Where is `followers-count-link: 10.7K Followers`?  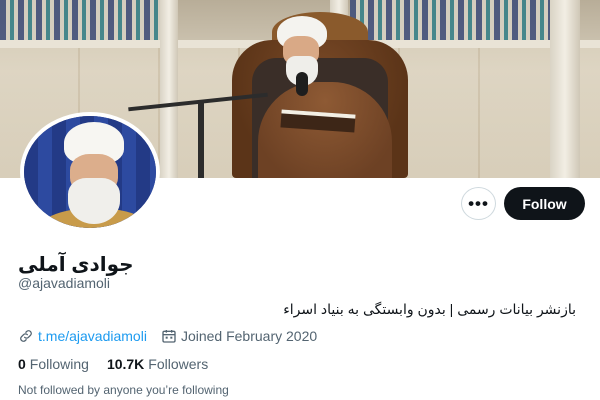 followers-count-link: 10.7K Followers is located at coordinates (157, 364).